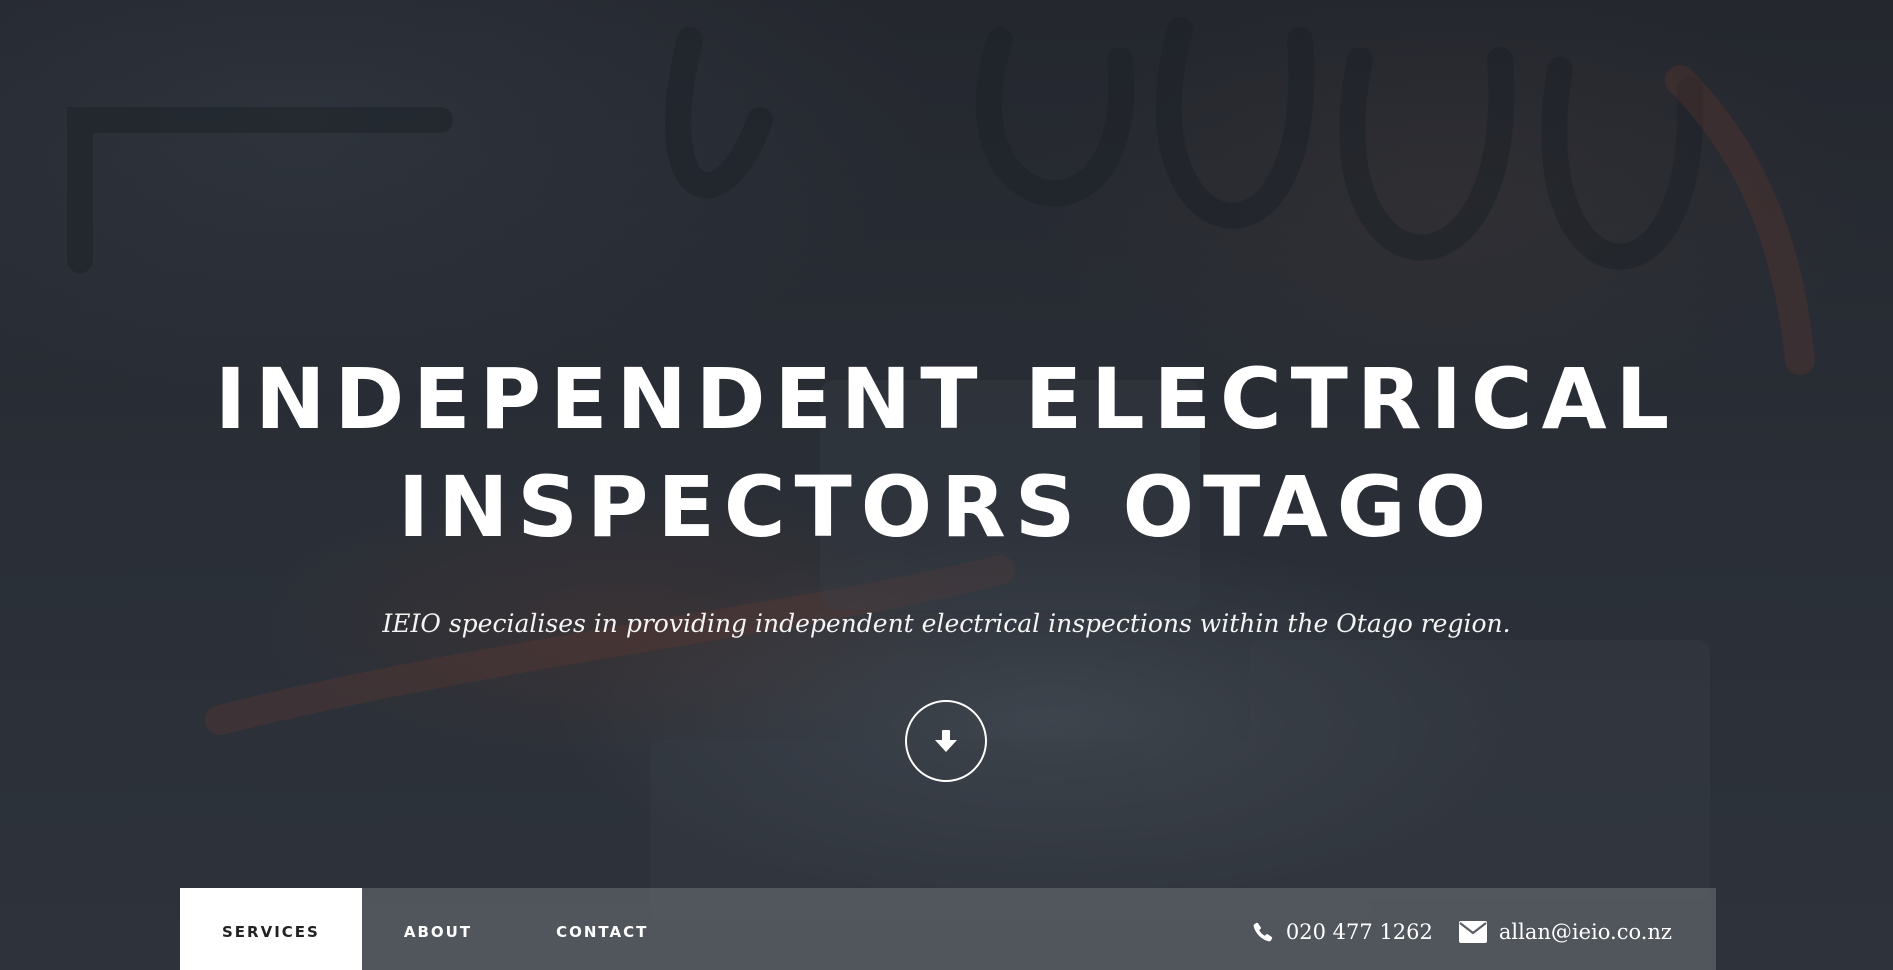 The height and width of the screenshot is (970, 1893). I want to click on hero-title-line-2: INSPECTORS OTAGO, so click(946, 507).